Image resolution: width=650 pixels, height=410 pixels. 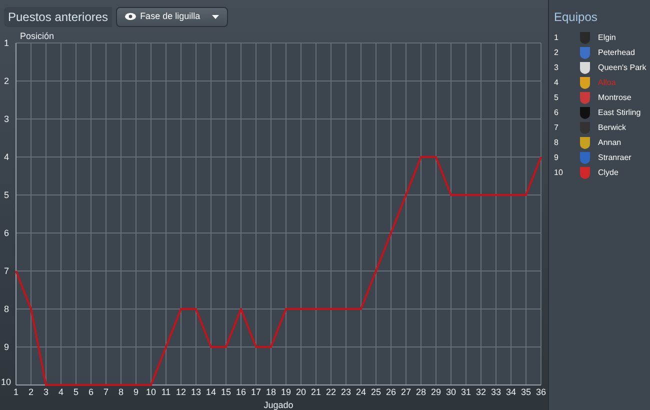 I want to click on x-tick-label: 32, so click(x=481, y=392).